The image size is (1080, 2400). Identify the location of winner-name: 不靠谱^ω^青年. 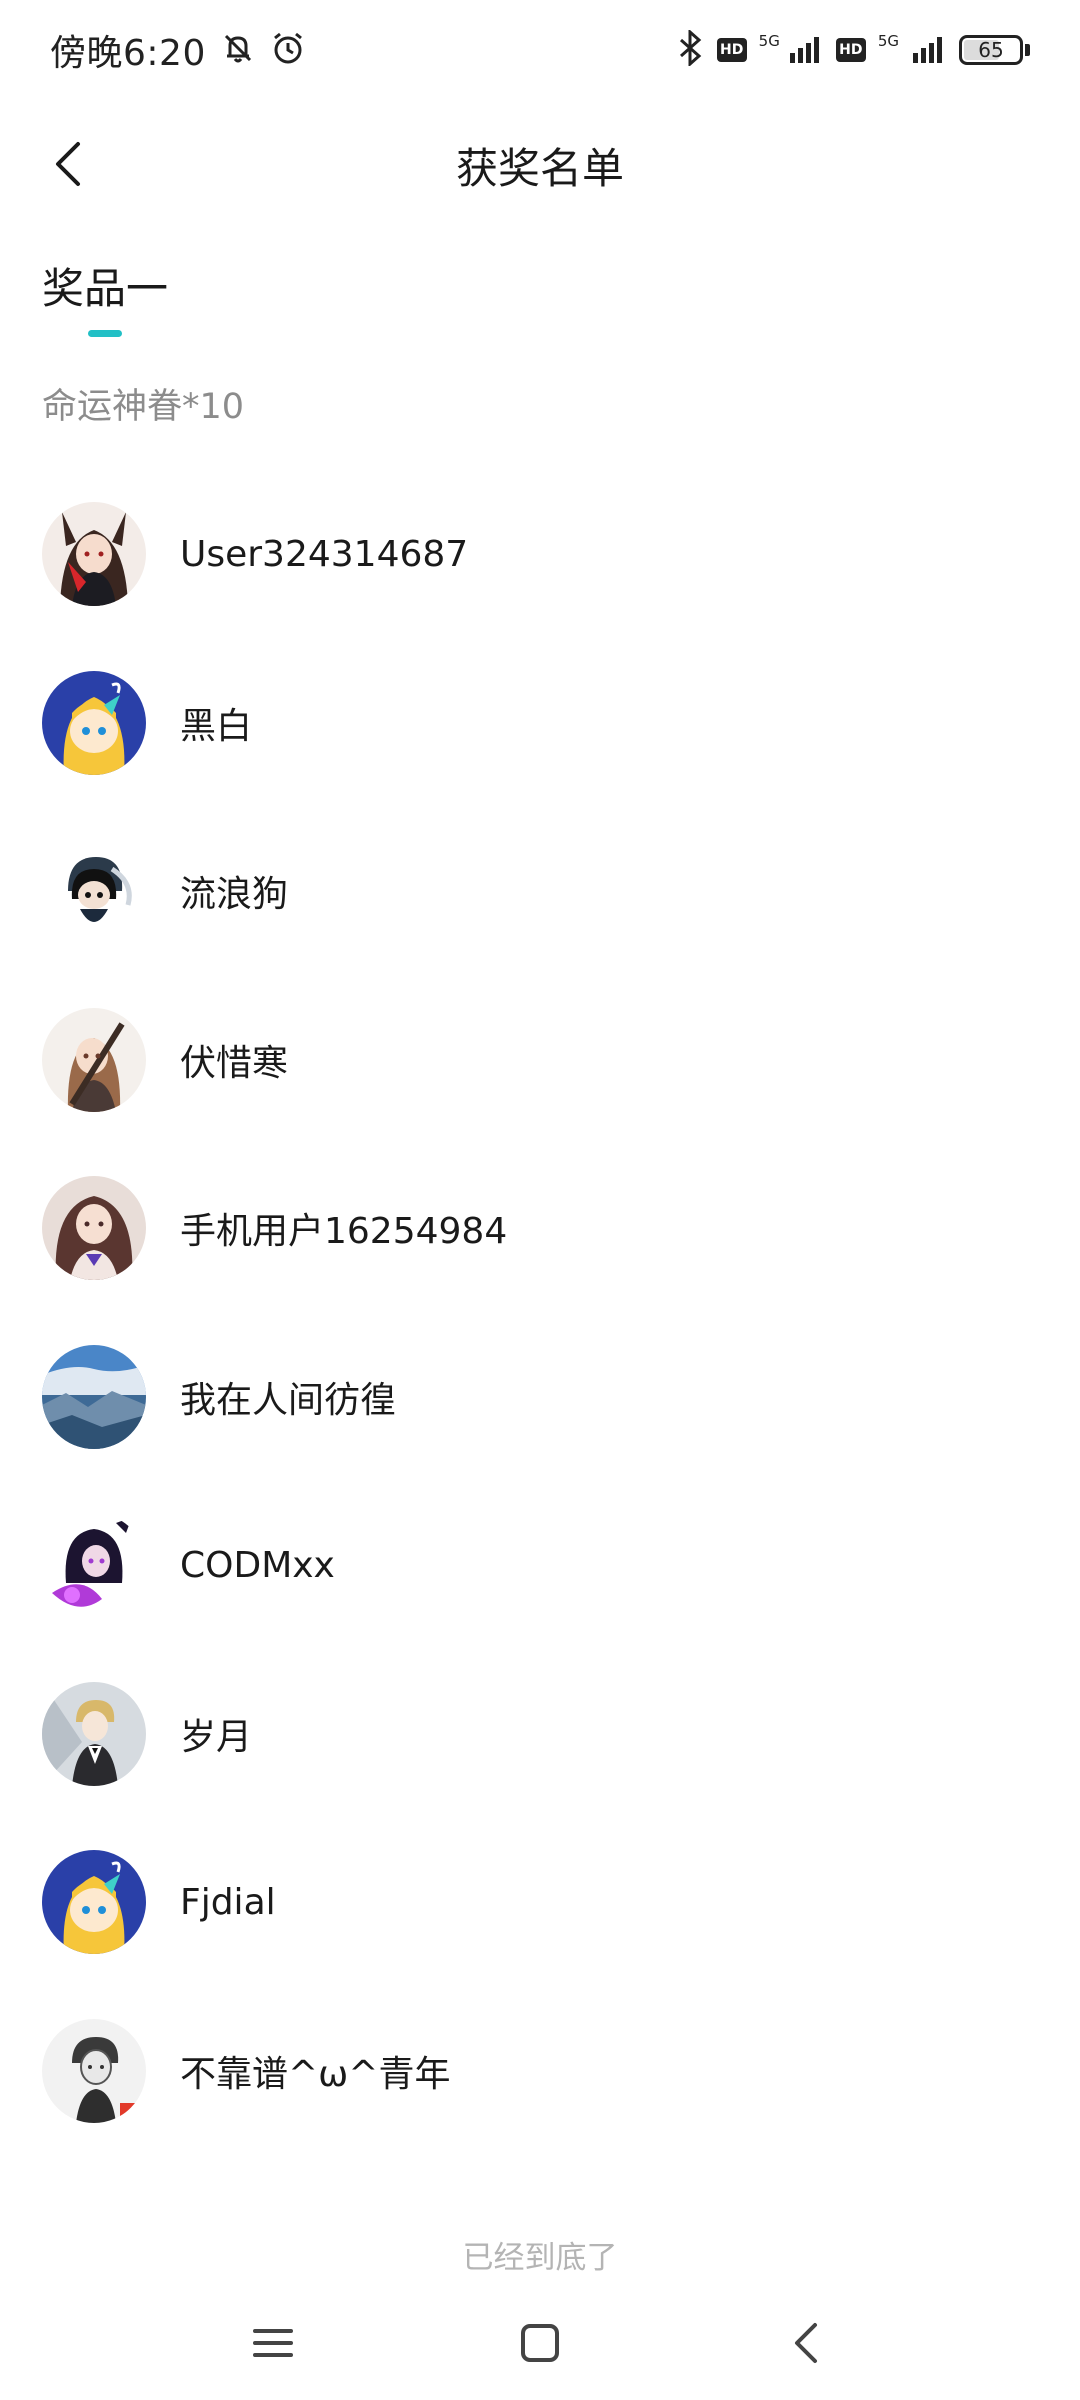
(315, 2074).